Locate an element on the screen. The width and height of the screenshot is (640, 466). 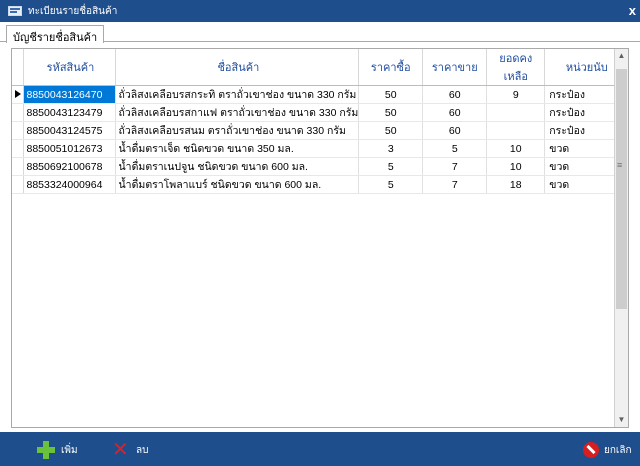
close-icon: x is located at coordinates (632, 10).